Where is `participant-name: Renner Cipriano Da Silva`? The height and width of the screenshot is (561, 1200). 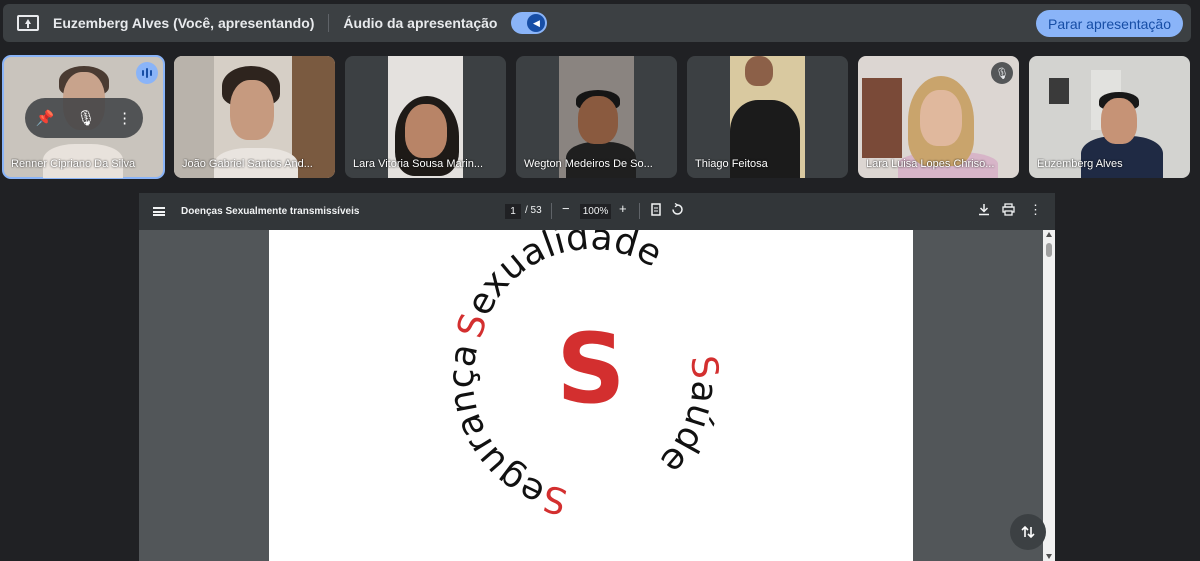
participant-name: Renner Cipriano Da Silva is located at coordinates (73, 164).